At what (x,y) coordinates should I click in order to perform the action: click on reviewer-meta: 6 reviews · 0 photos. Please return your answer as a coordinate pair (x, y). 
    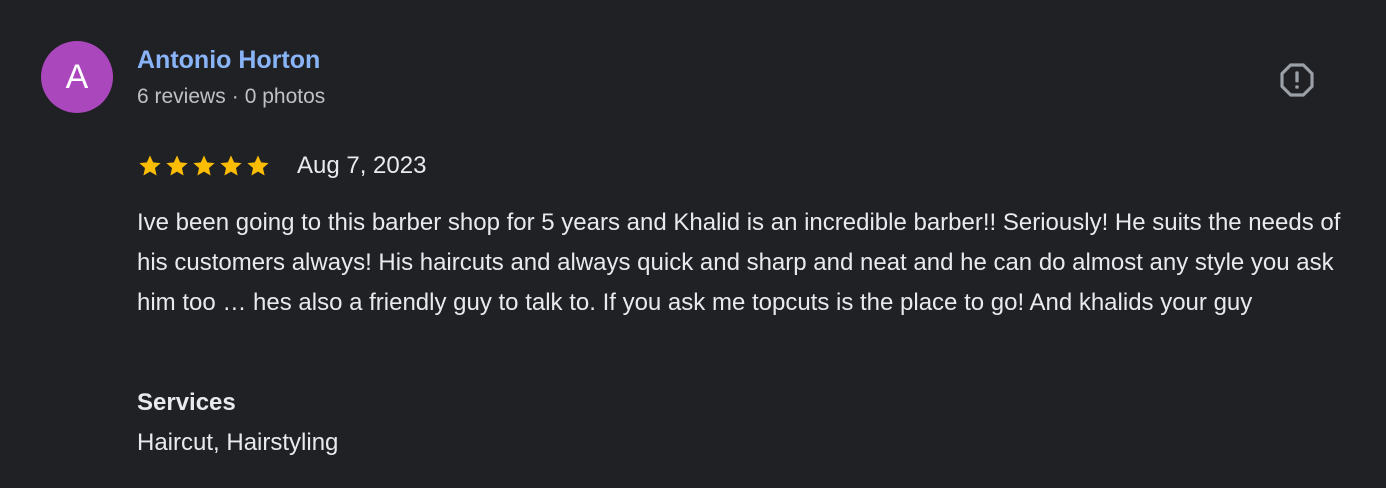
    Looking at the image, I should click on (231, 97).